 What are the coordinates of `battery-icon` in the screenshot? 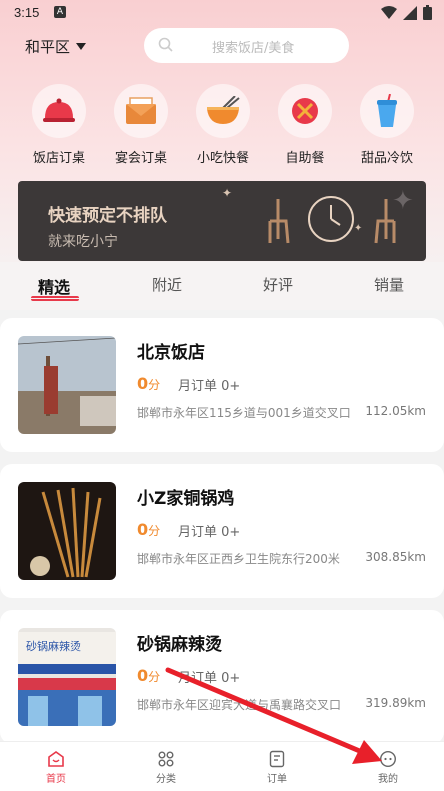 It's located at (427, 12).